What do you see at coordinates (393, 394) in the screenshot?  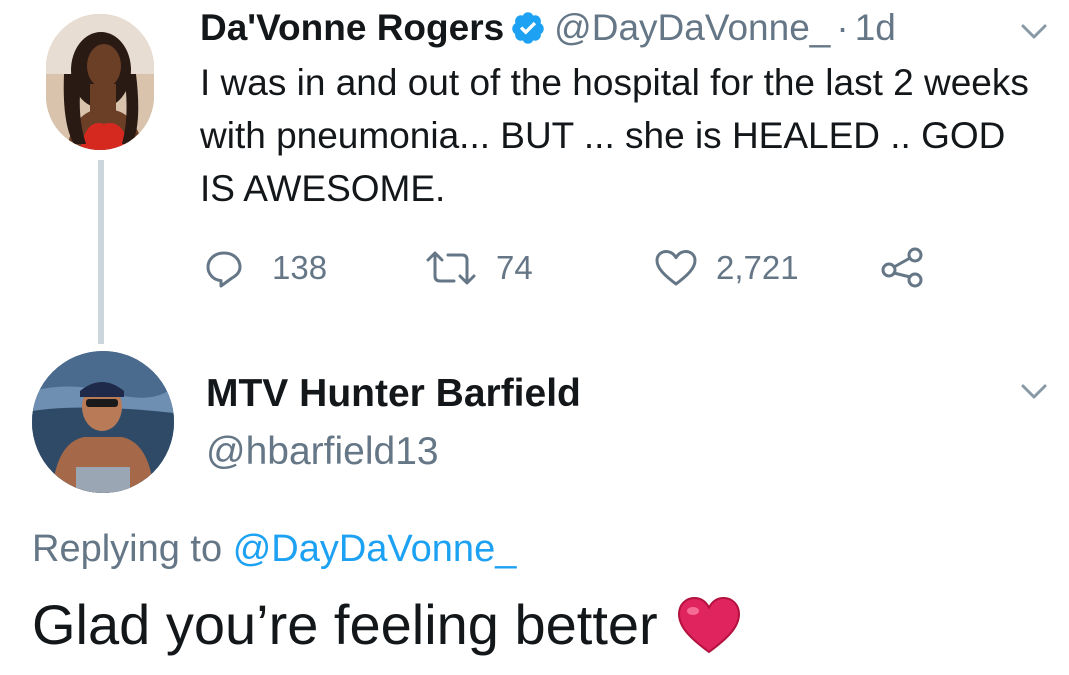 I see `reply-author-display-name: MTV Hunter Barfield` at bounding box center [393, 394].